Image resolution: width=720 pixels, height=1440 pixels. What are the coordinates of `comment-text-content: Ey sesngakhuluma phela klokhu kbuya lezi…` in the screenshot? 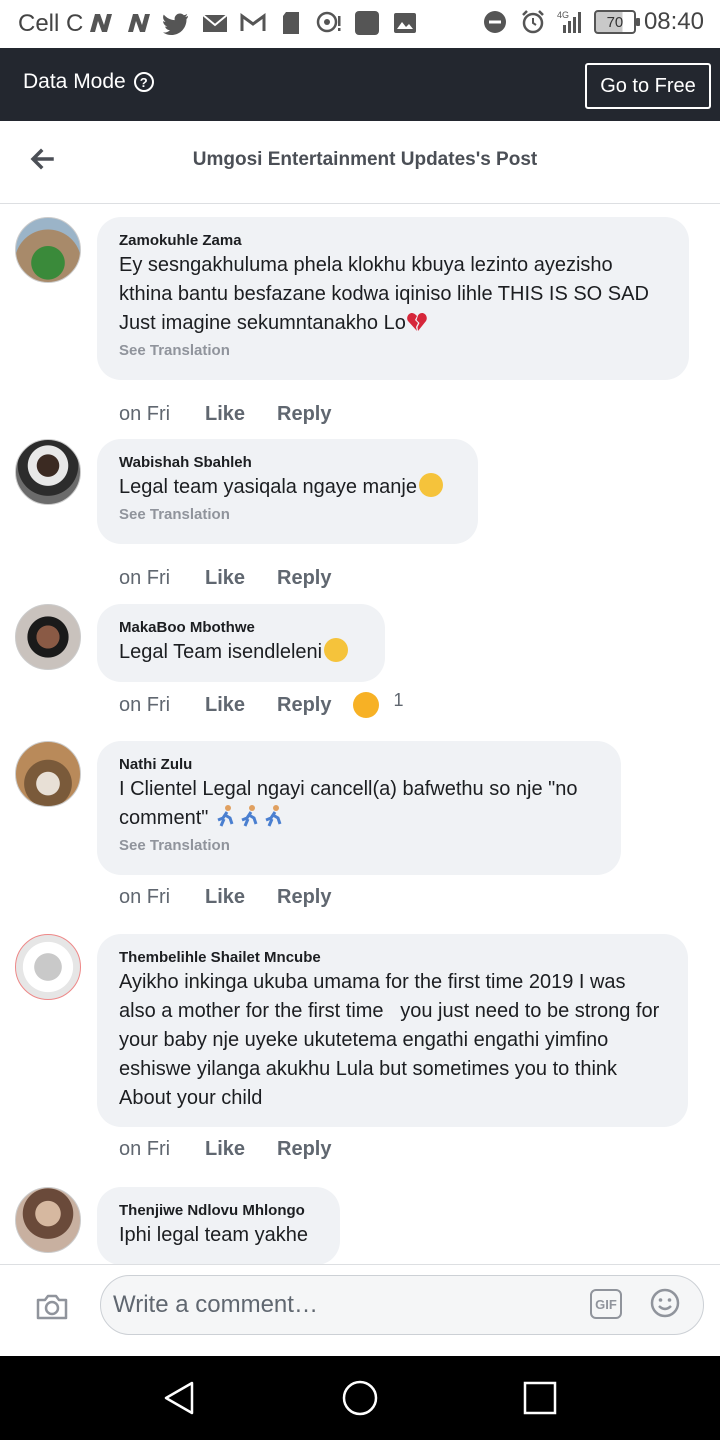 It's located at (387, 294).